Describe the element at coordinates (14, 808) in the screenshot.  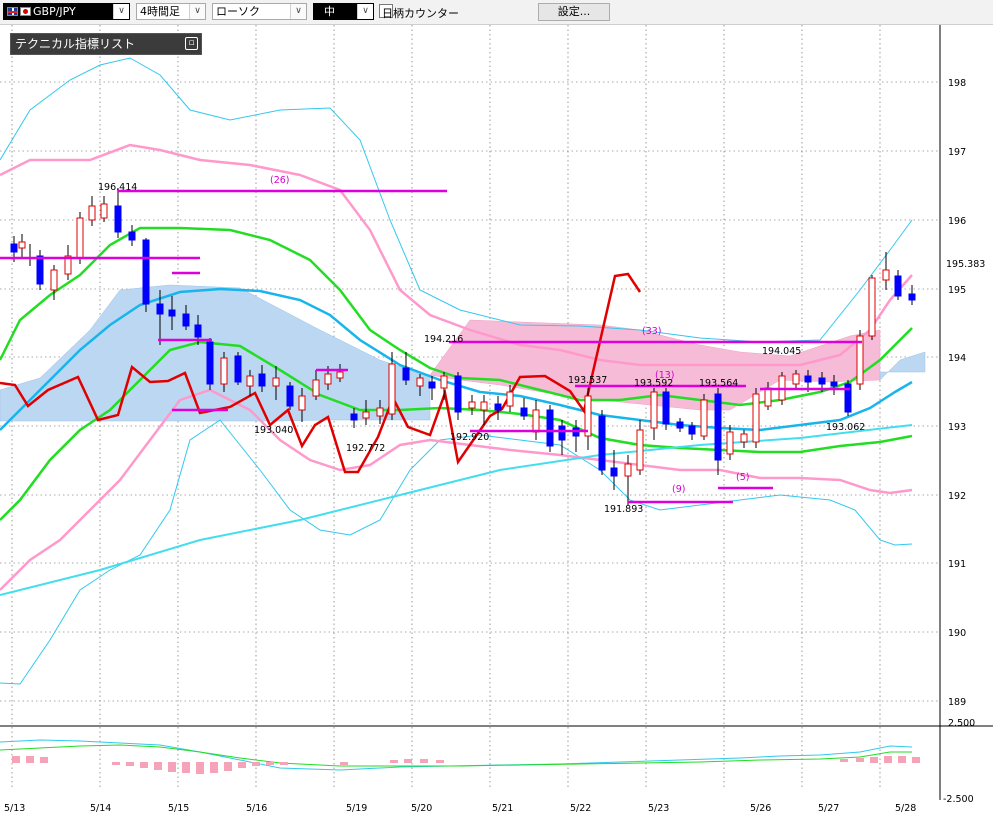
I see `date-tick: 5/13` at that location.